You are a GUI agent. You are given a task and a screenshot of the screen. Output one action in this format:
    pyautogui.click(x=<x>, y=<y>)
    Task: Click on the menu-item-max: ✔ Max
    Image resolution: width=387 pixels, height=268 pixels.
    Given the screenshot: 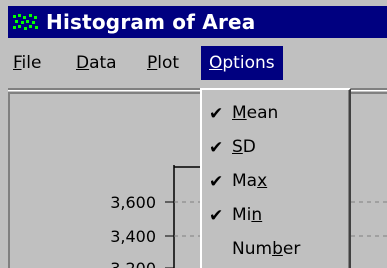 What is the action you would take?
    pyautogui.click(x=275, y=181)
    